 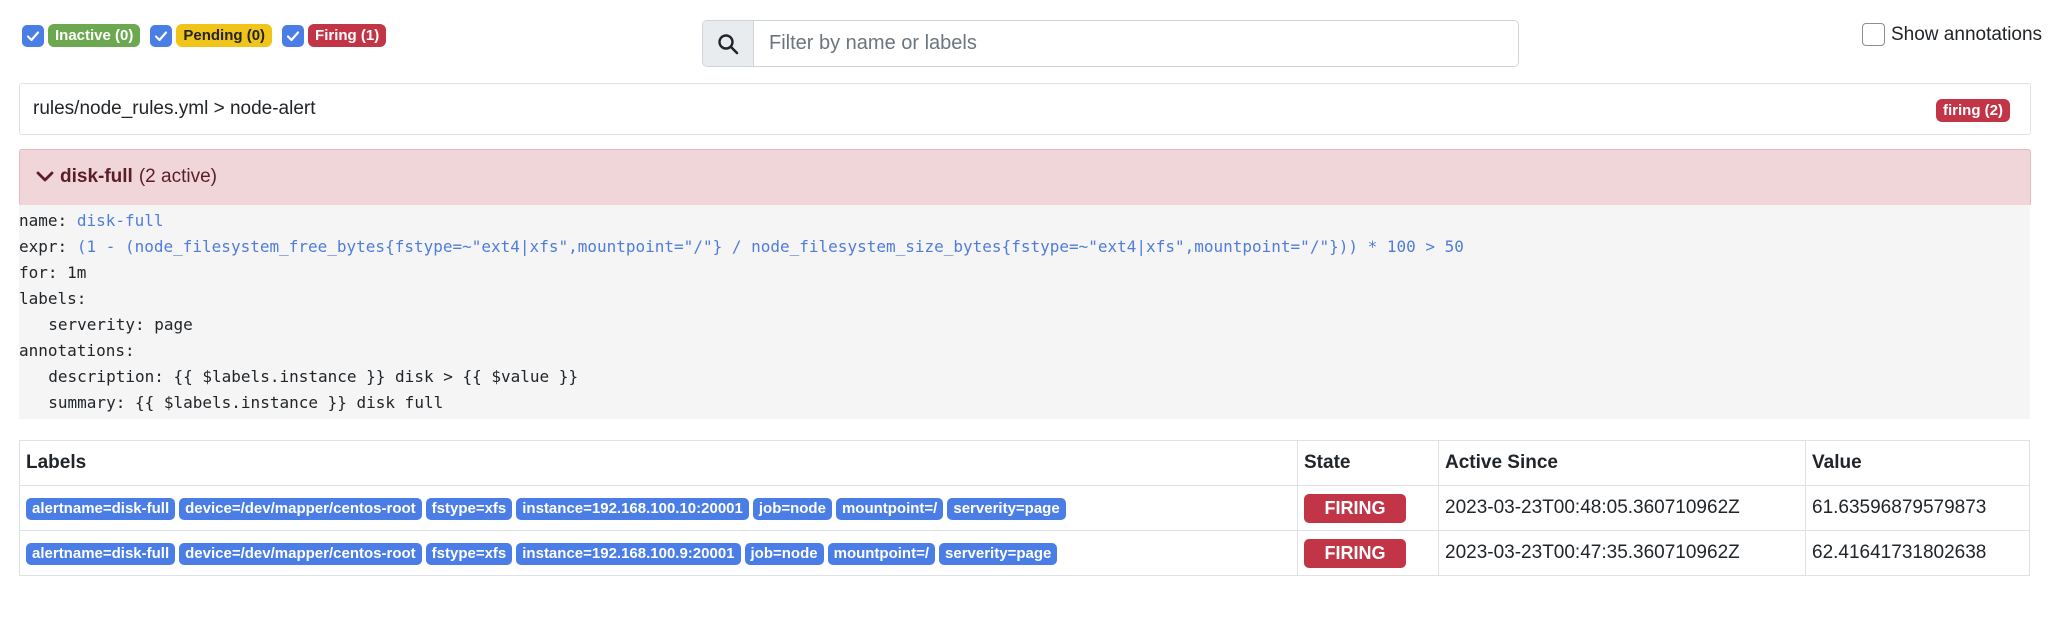 I want to click on search-box, so click(x=1110, y=43).